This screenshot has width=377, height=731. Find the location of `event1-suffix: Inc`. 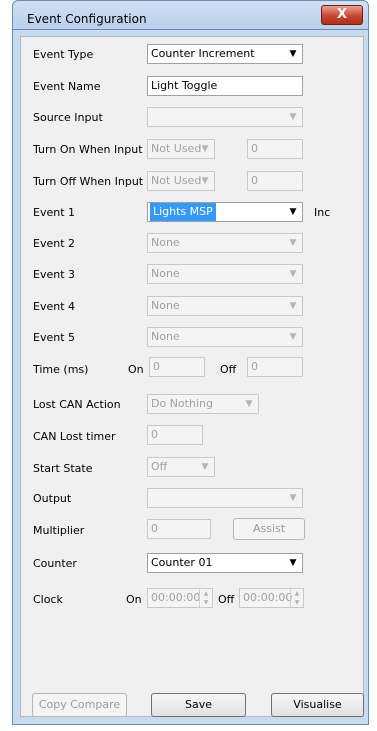

event1-suffix: Inc is located at coordinates (322, 212).